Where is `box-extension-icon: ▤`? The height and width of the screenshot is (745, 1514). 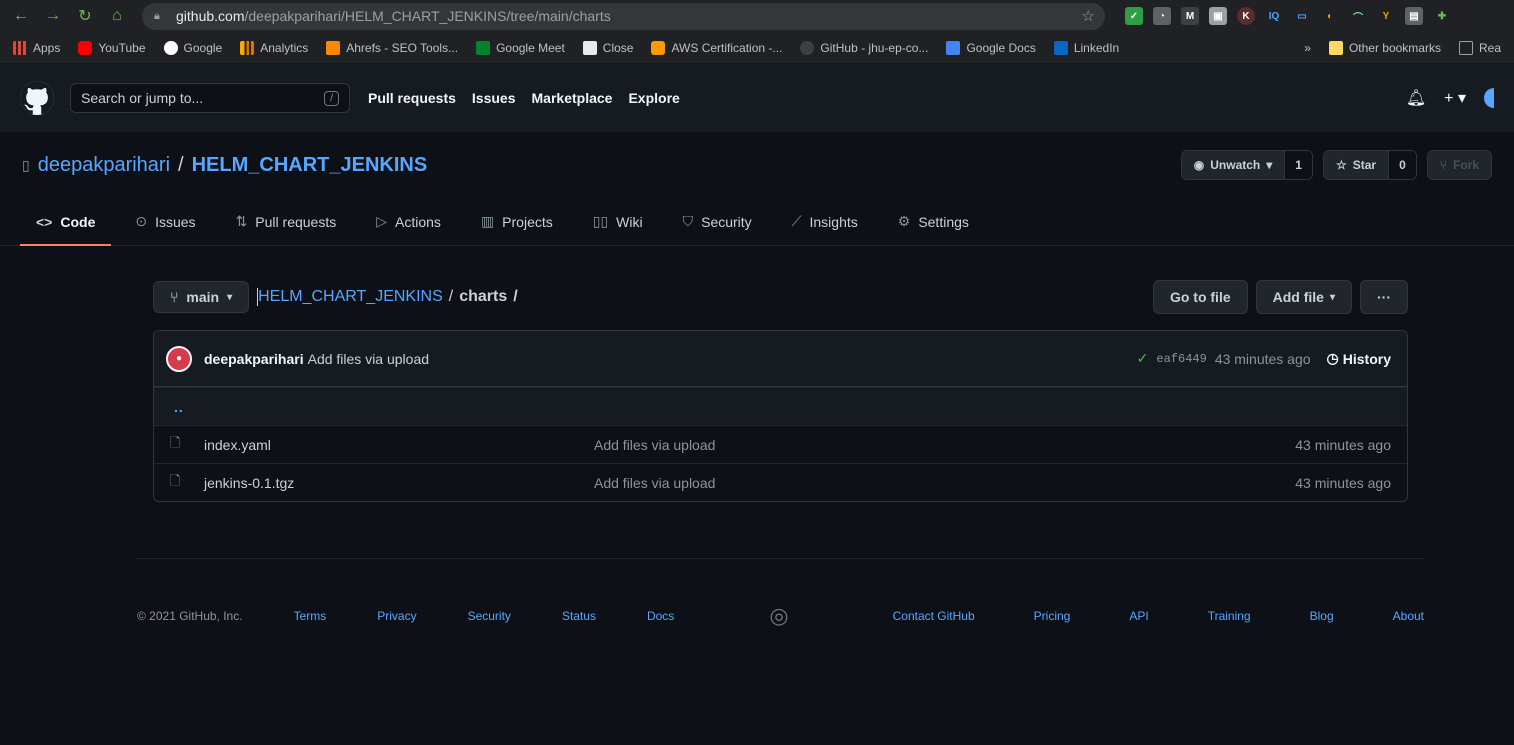 box-extension-icon: ▤ is located at coordinates (1414, 16).